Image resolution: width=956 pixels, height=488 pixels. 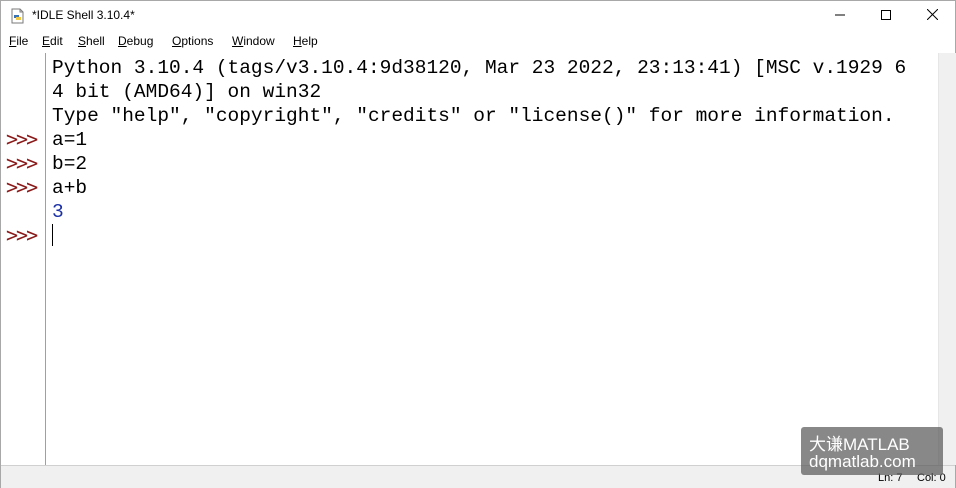 What do you see at coordinates (52, 41) in the screenshot?
I see `menu-edit: Edit` at bounding box center [52, 41].